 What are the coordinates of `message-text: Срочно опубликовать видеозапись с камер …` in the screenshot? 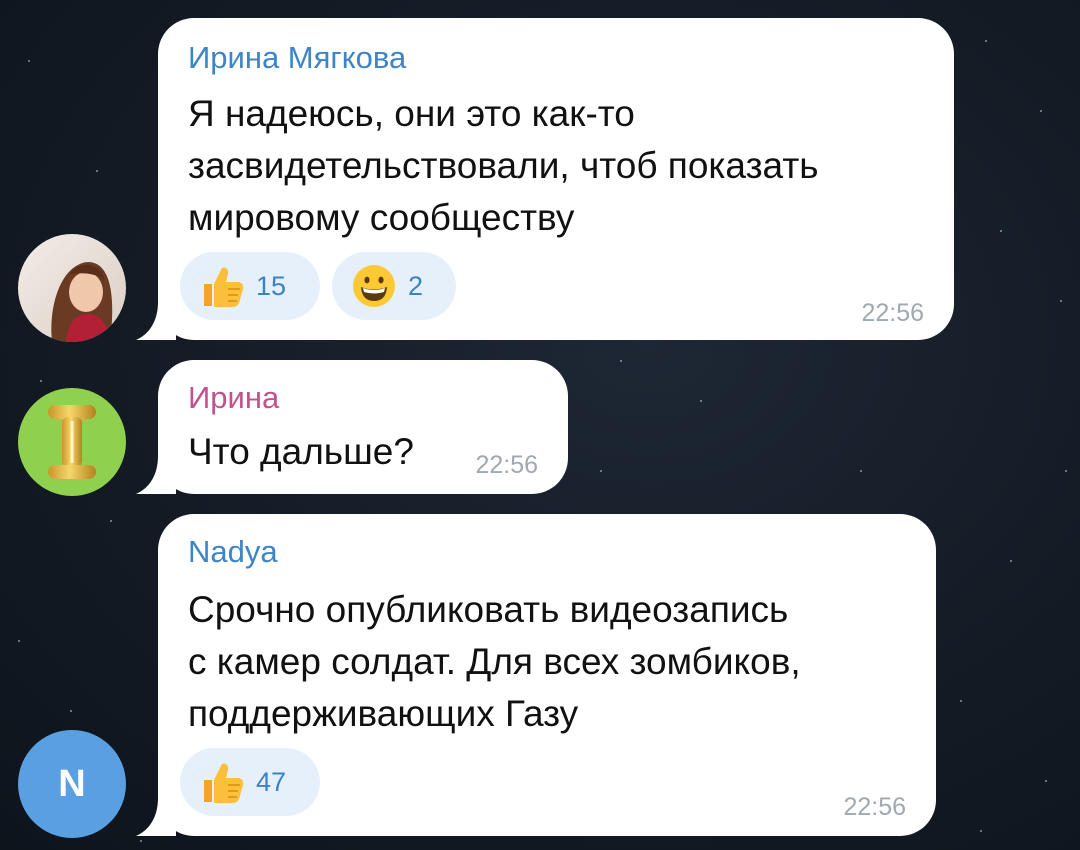 It's located at (494, 661).